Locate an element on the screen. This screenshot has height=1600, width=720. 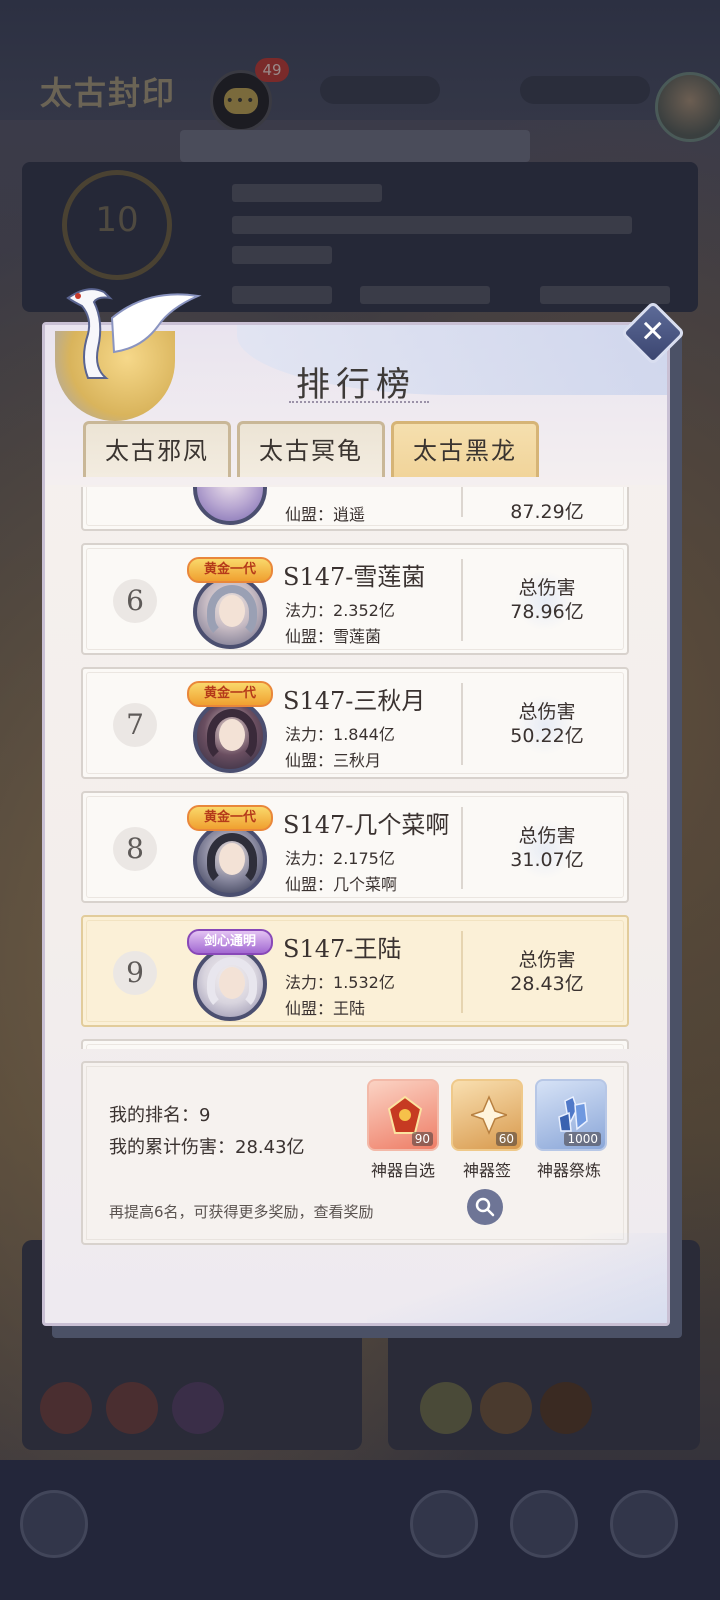
rank-number: 9 is located at coordinates (135, 973).